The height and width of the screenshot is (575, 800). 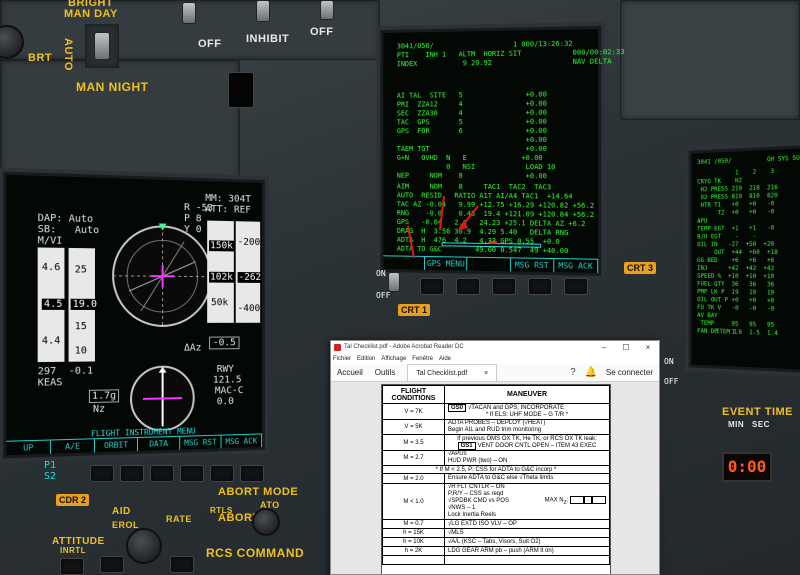 What do you see at coordinates (747, 467) in the screenshot?
I see `event-timer: 0:00` at bounding box center [747, 467].